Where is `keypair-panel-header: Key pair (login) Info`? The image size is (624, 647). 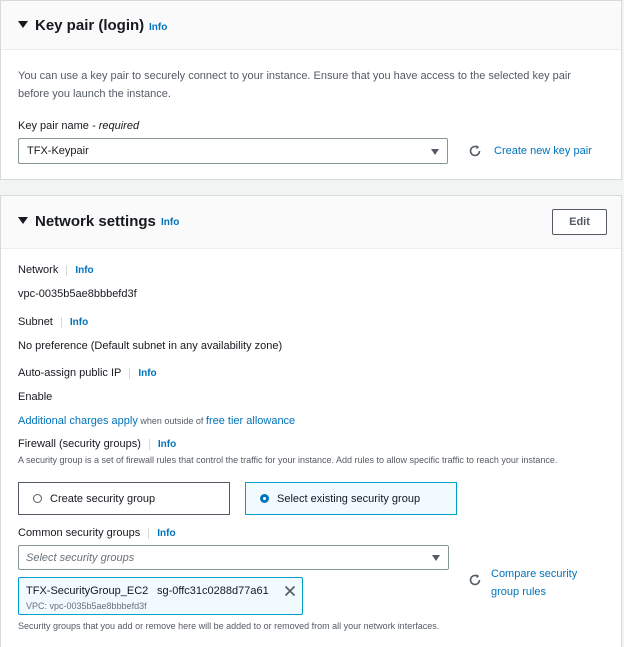
keypair-panel-header: Key pair (login) Info is located at coordinates (311, 25).